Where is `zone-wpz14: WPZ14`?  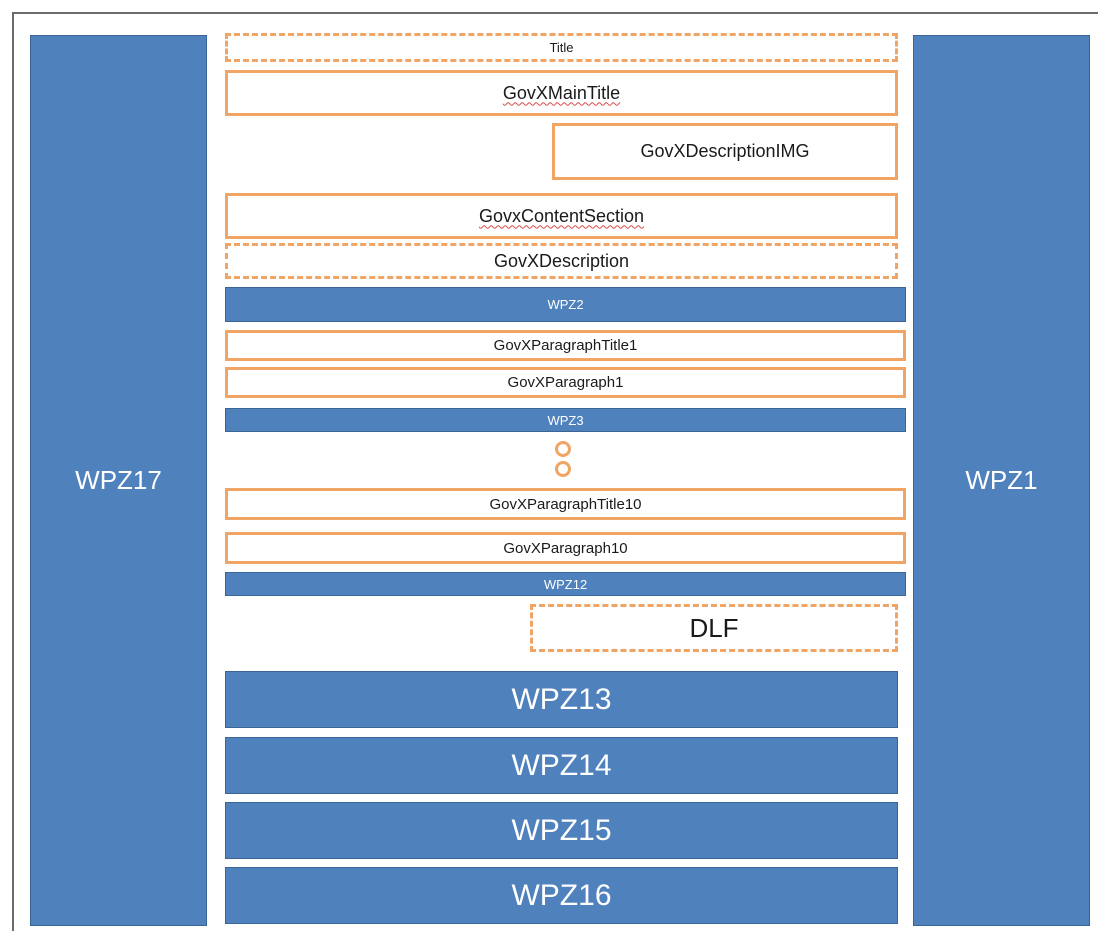
zone-wpz14: WPZ14 is located at coordinates (561, 765).